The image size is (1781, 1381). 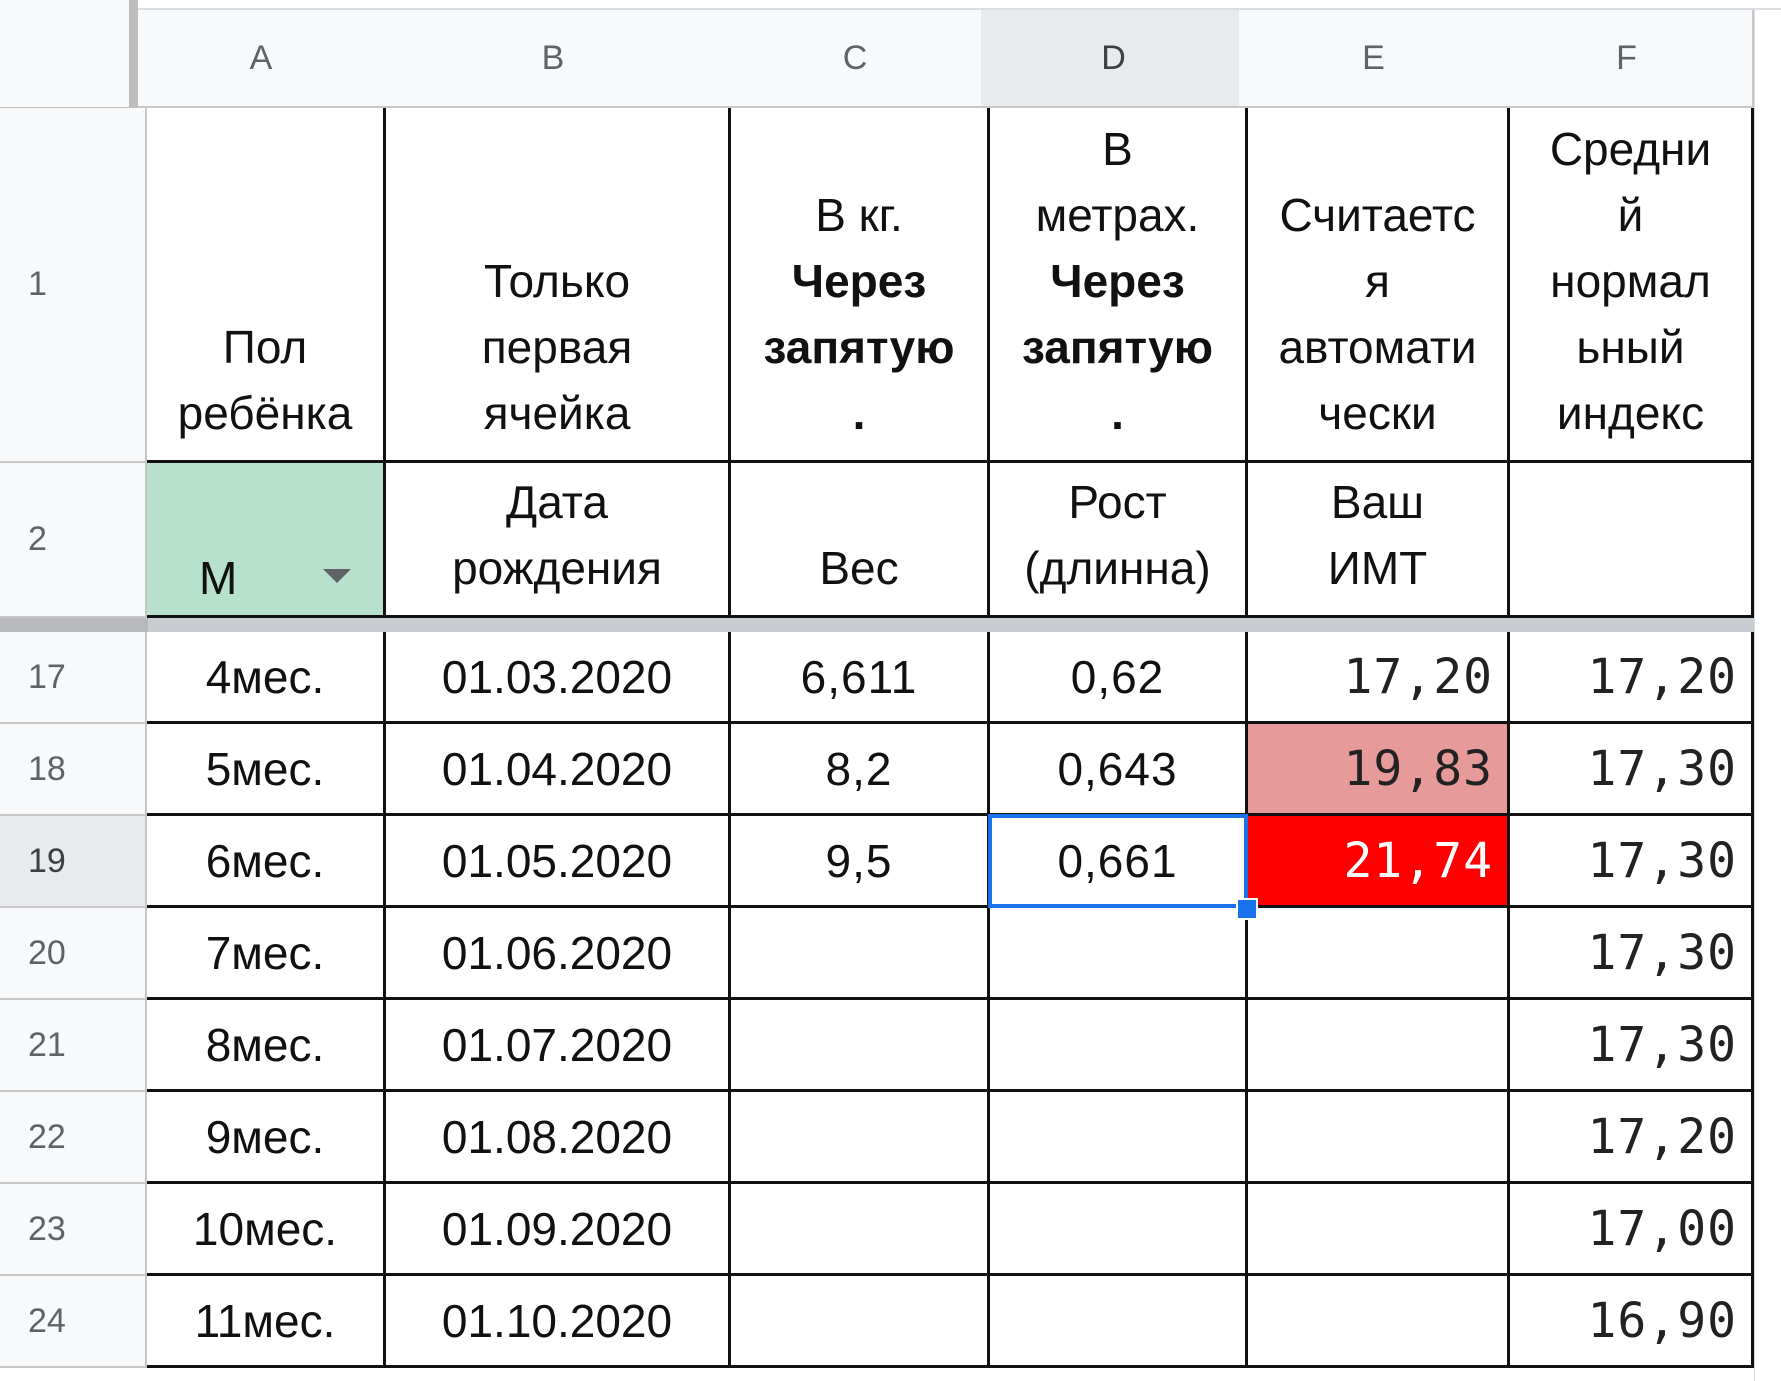 What do you see at coordinates (1632, 1138) in the screenshot?
I see `cell-f22: 17,20` at bounding box center [1632, 1138].